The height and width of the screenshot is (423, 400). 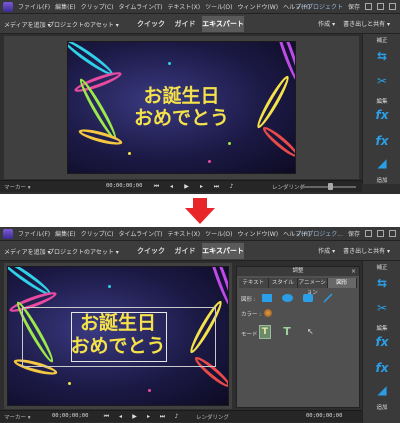 I want to click on tab-style: スタイル, so click(x=283, y=283).